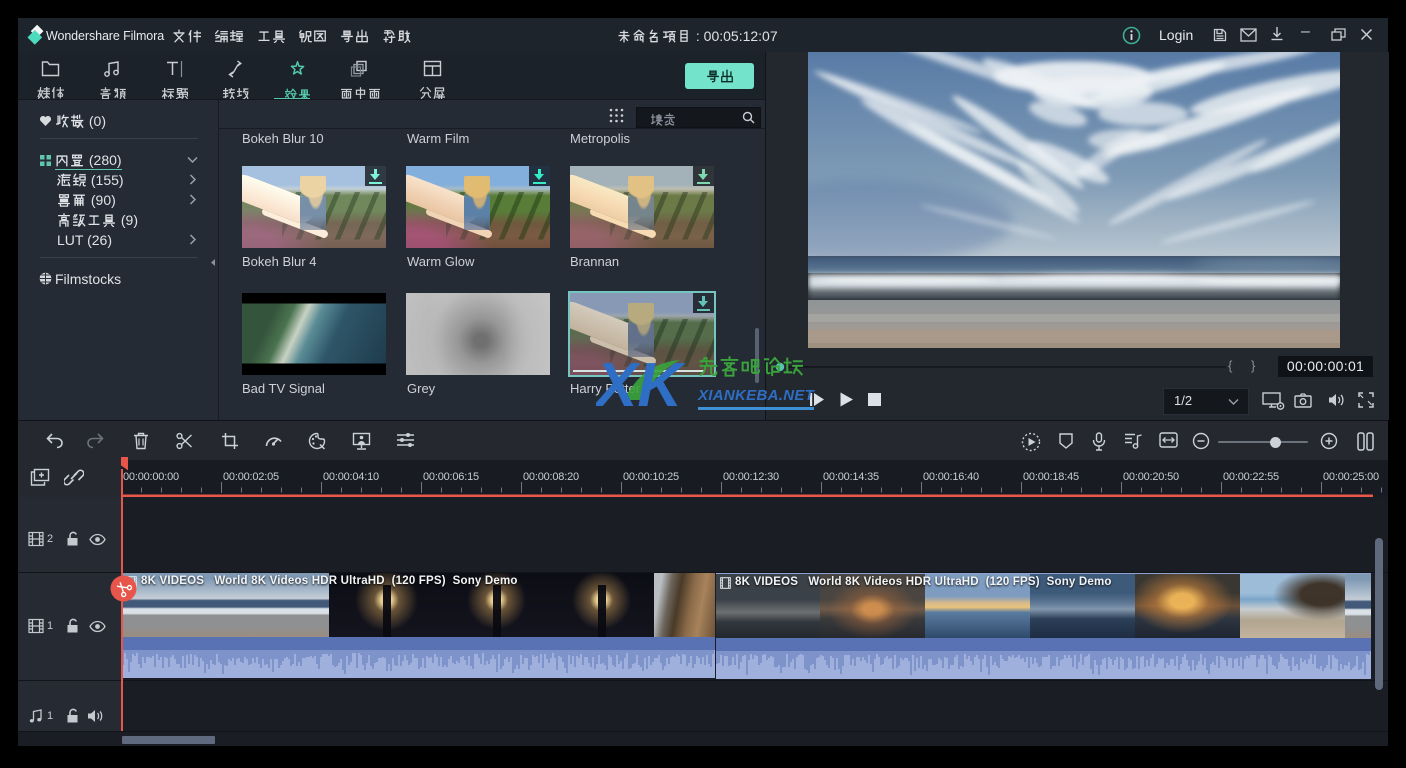 The image size is (1406, 768). I want to click on svg-text: XK, so click(641, 384).